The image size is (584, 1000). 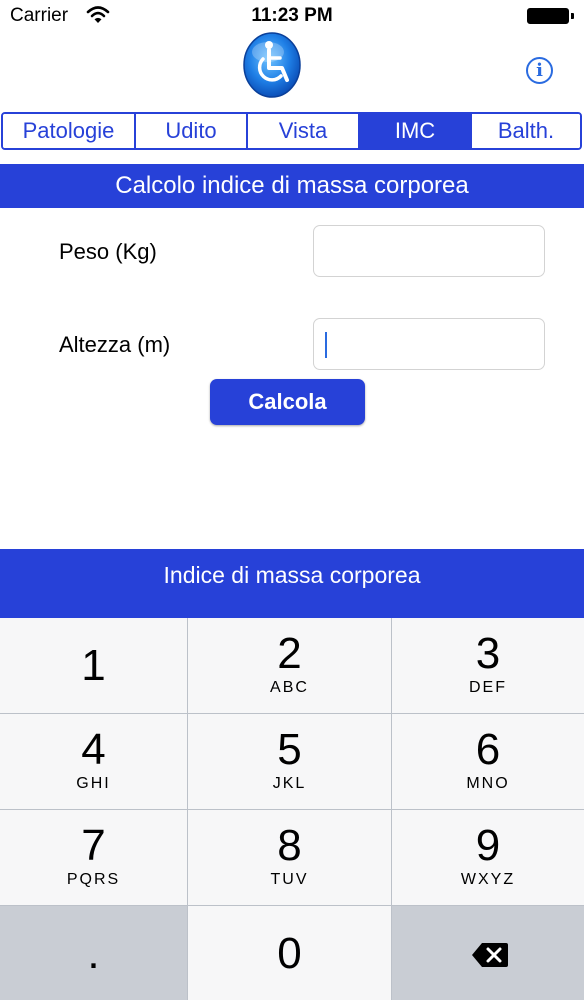 I want to click on tab-label: IMC, so click(x=415, y=130).